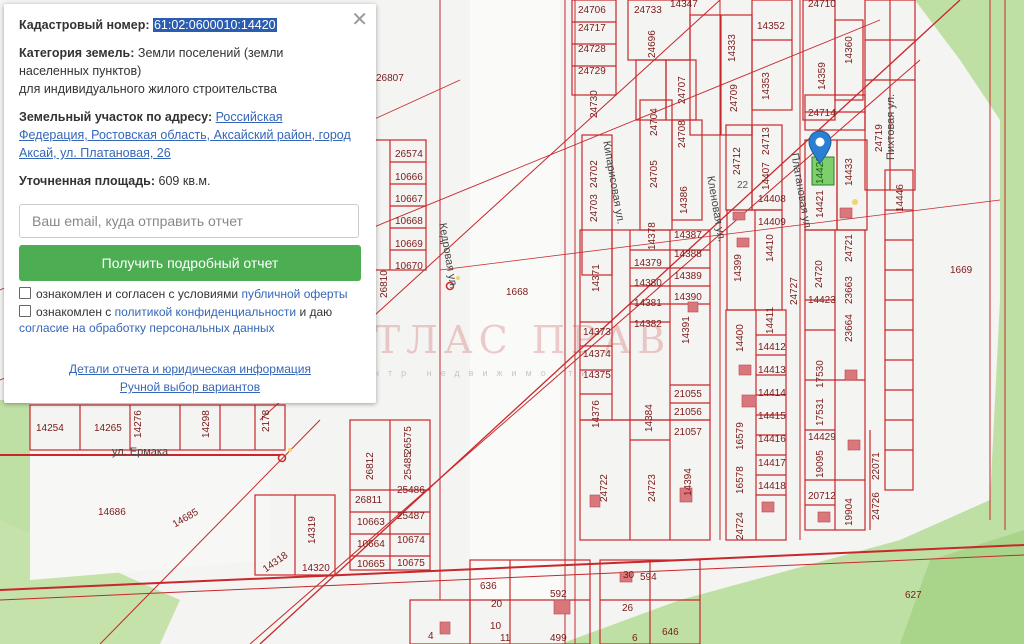 The height and width of the screenshot is (644, 1024). Describe the element at coordinates (148, 89) in the screenshot. I see `land-category-value-line3: для индивидуального жилого строительства` at that location.